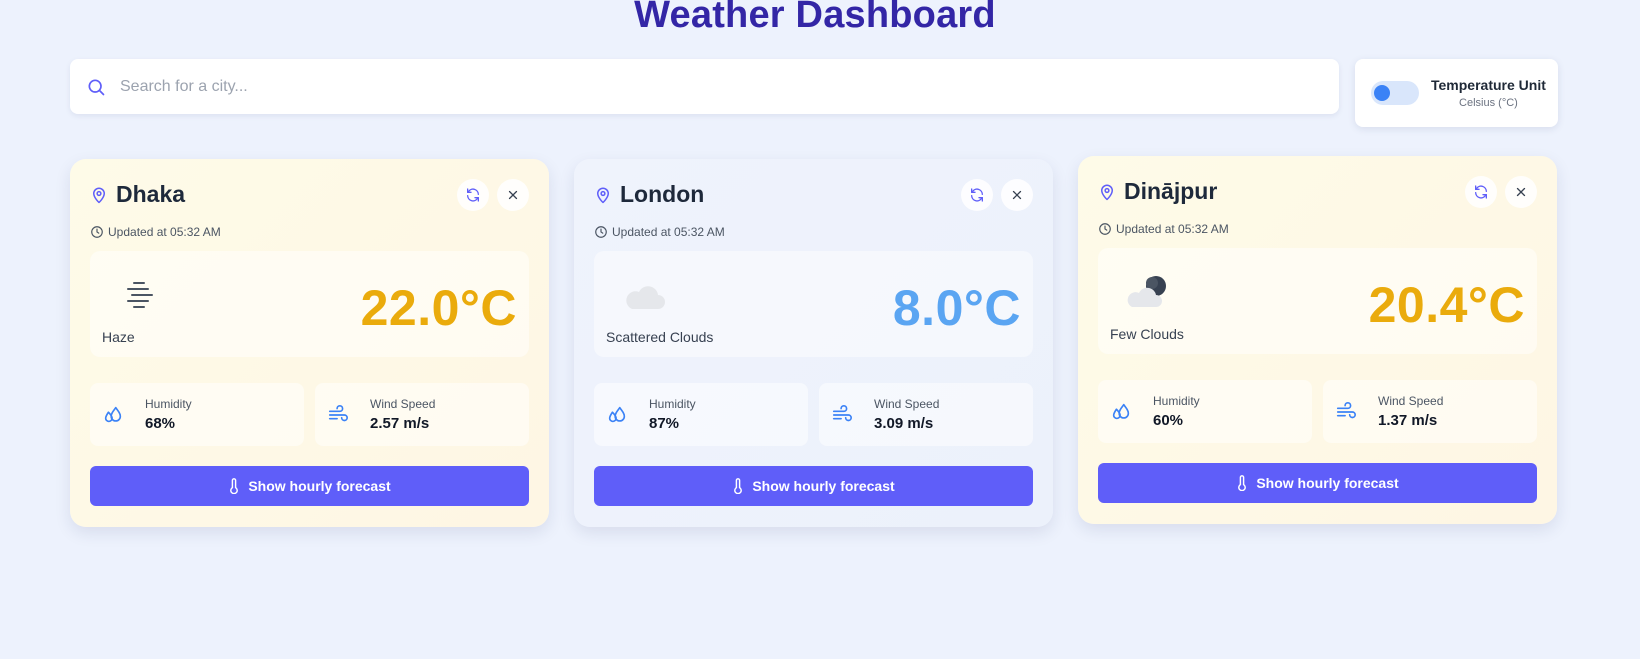  Describe the element at coordinates (1488, 85) in the screenshot. I see `temperature-unit-label: Temperature Unit` at that location.